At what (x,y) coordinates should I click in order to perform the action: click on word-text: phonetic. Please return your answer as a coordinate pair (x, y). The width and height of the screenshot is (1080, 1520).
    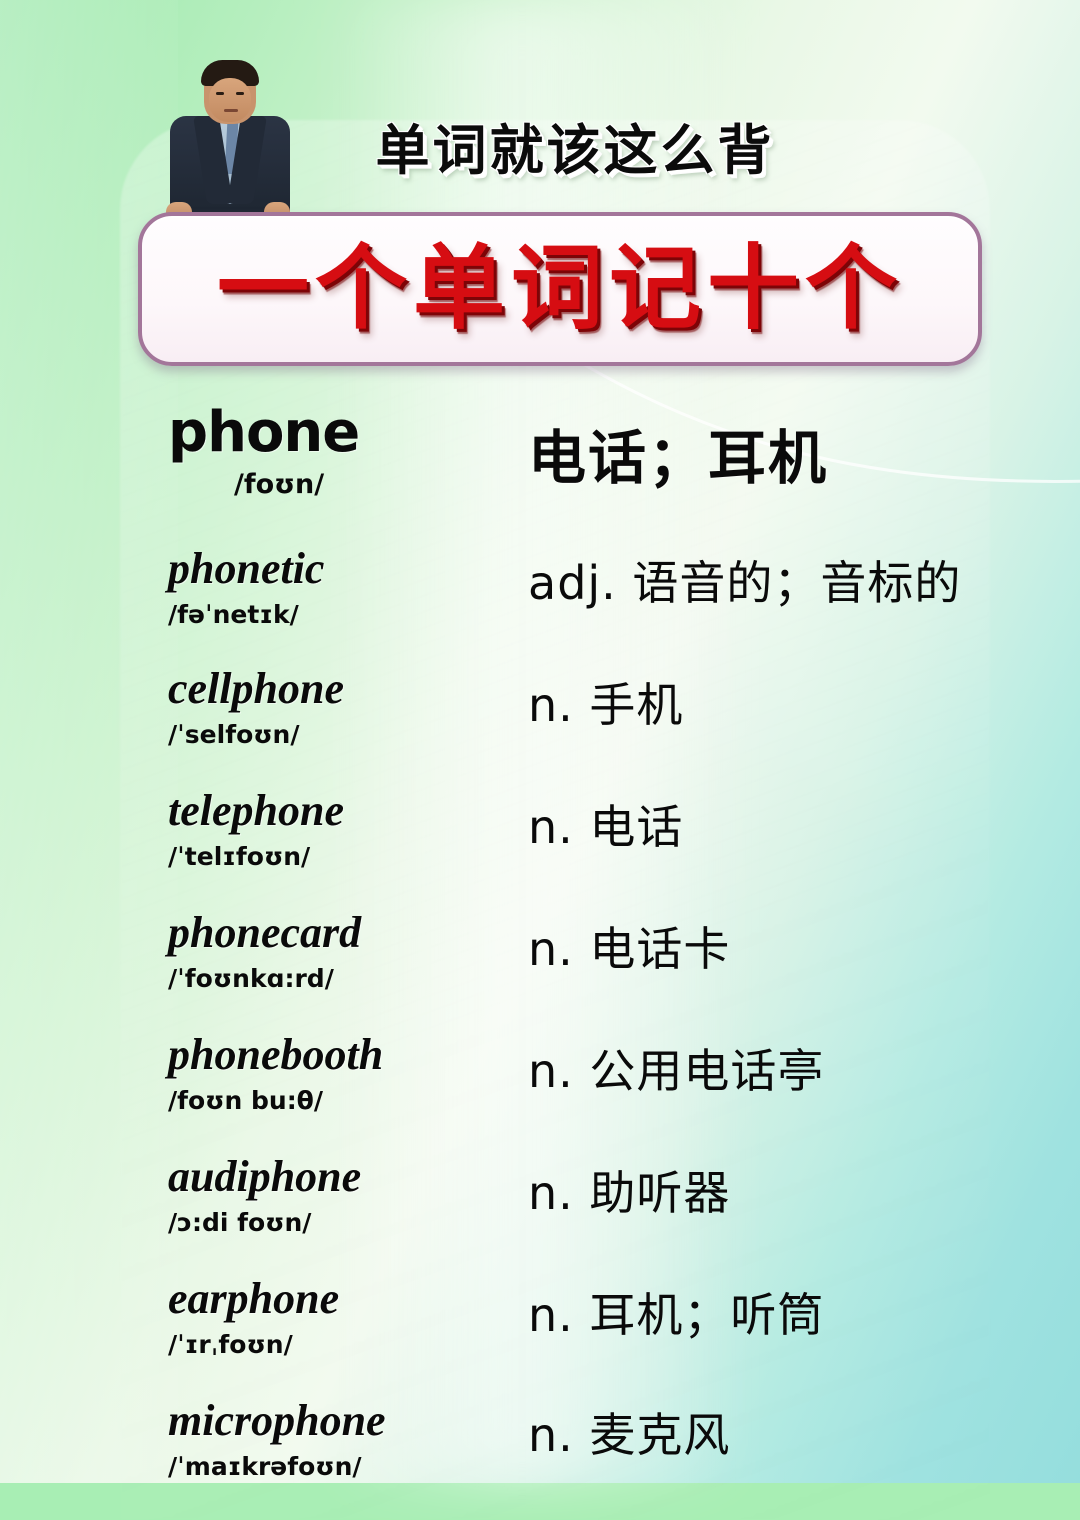
    Looking at the image, I should click on (246, 568).